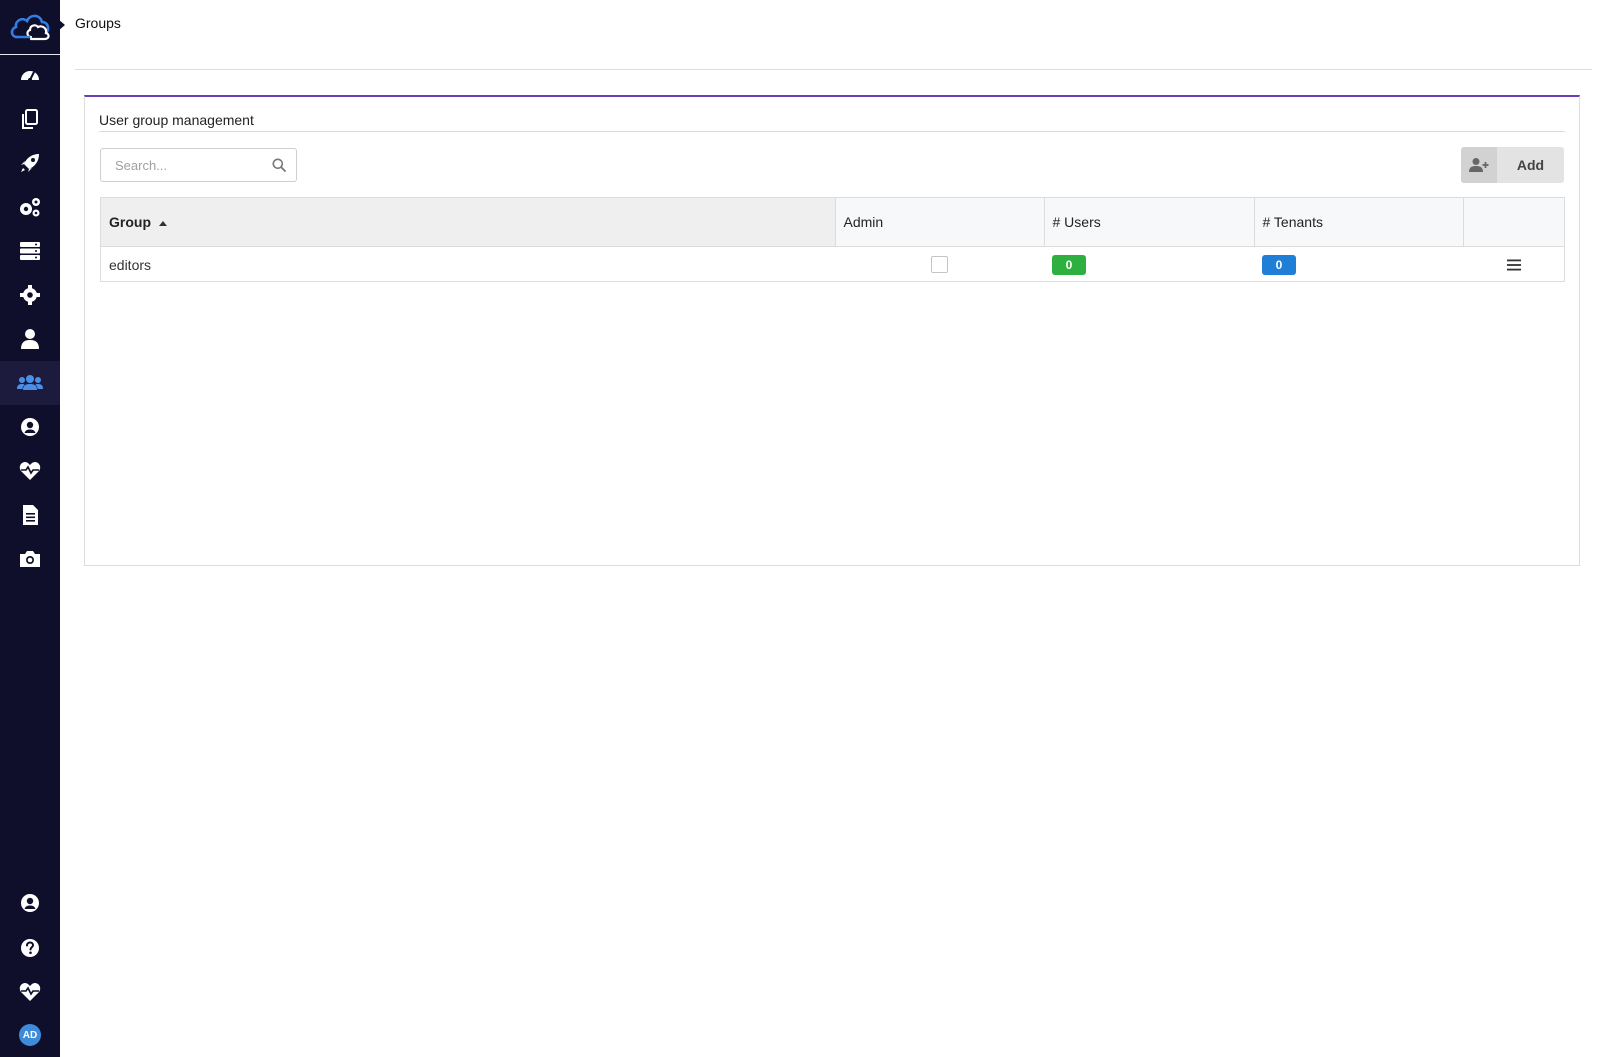 This screenshot has width=1600, height=1057. What do you see at coordinates (832, 265) in the screenshot?
I see `table-row: editors 0 0` at bounding box center [832, 265].